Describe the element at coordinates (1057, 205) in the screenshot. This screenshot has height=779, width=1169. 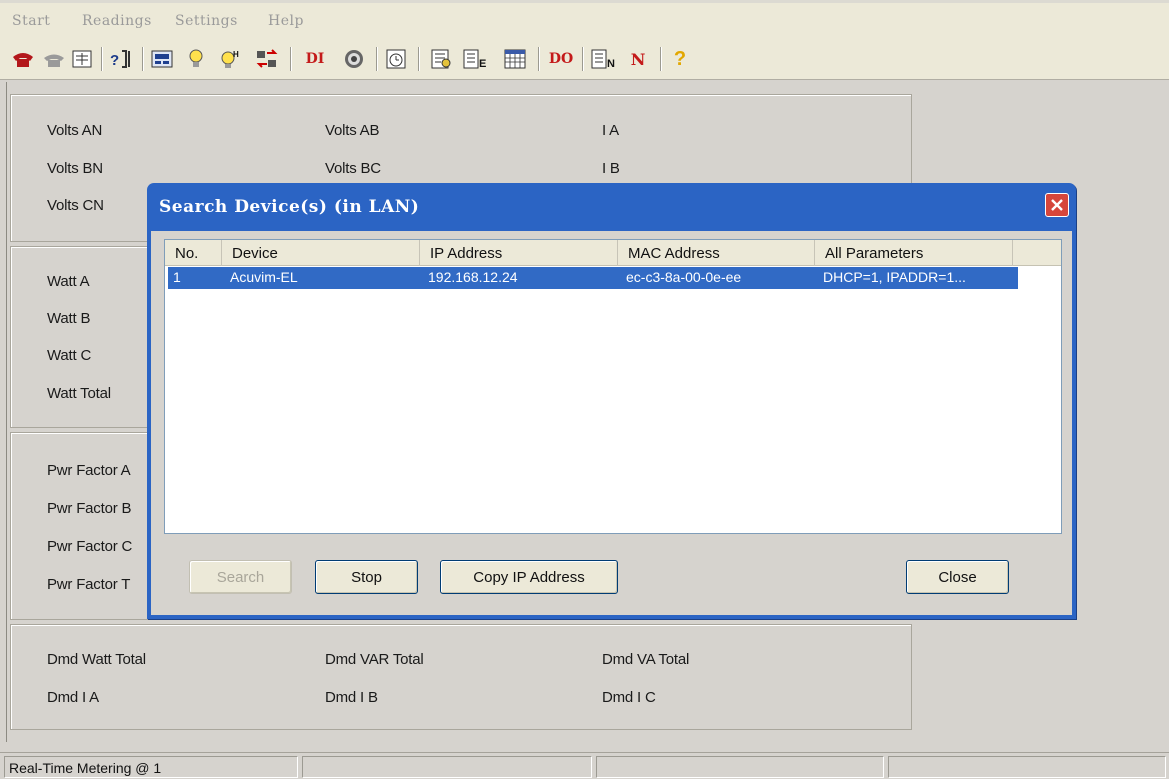
I see `close-icon` at that location.